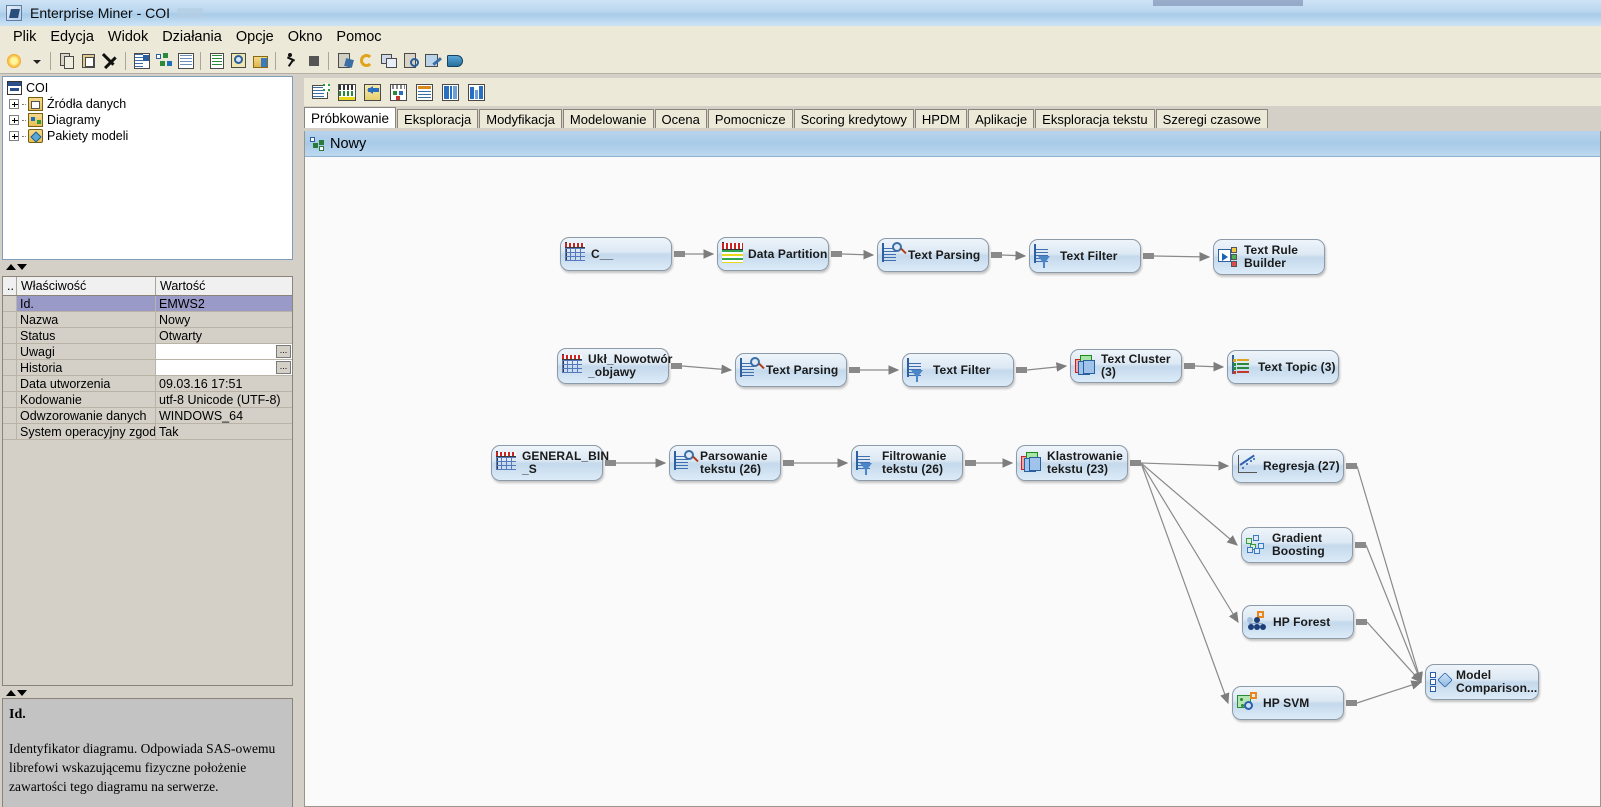 The width and height of the screenshot is (1601, 807). Describe the element at coordinates (773, 254) in the screenshot. I see `diagram-node: Data Partition` at that location.